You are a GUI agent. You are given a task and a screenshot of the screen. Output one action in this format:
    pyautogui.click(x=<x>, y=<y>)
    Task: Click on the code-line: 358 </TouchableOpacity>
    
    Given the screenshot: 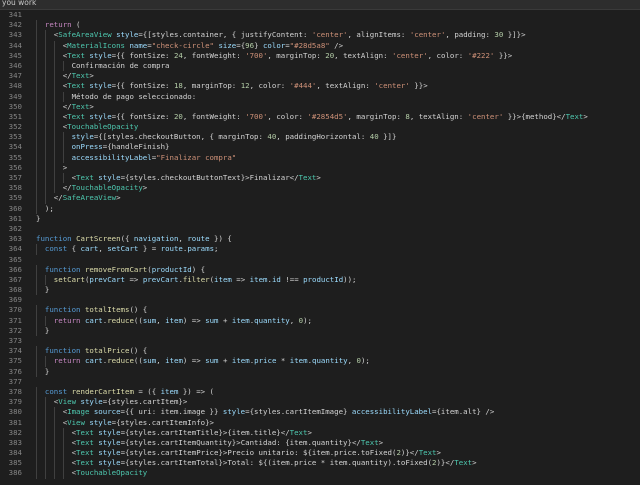 What is the action you would take?
    pyautogui.click(x=320, y=188)
    